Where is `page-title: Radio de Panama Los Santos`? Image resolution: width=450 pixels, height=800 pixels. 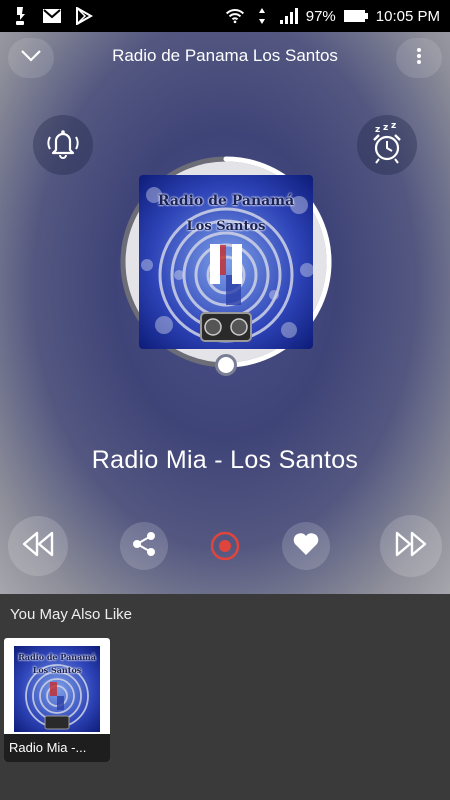 page-title: Radio de Panama Los Santos is located at coordinates (225, 55).